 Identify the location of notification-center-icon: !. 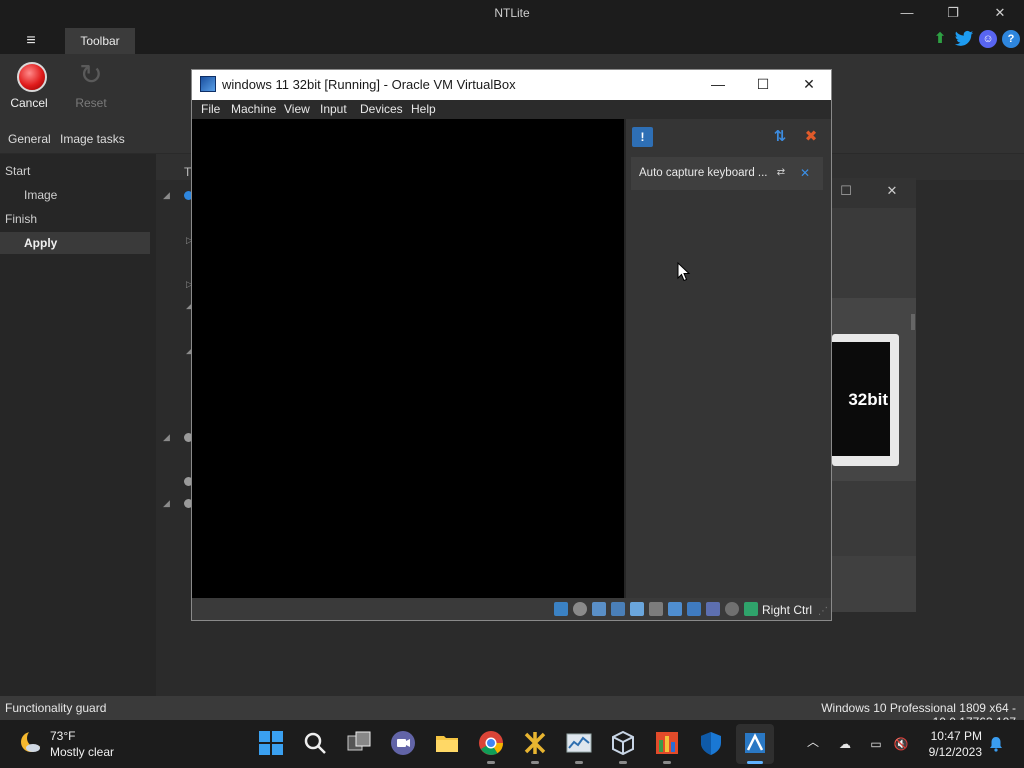
(642, 137).